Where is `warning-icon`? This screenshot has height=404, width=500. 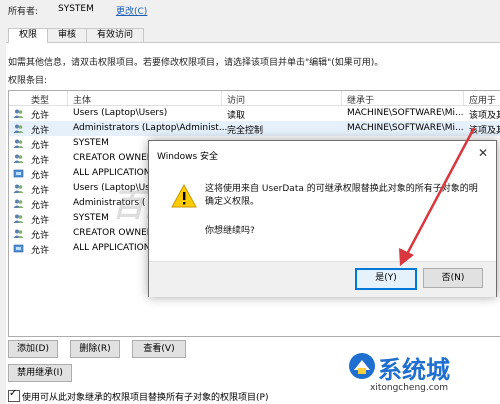 warning-icon is located at coordinates (184, 196).